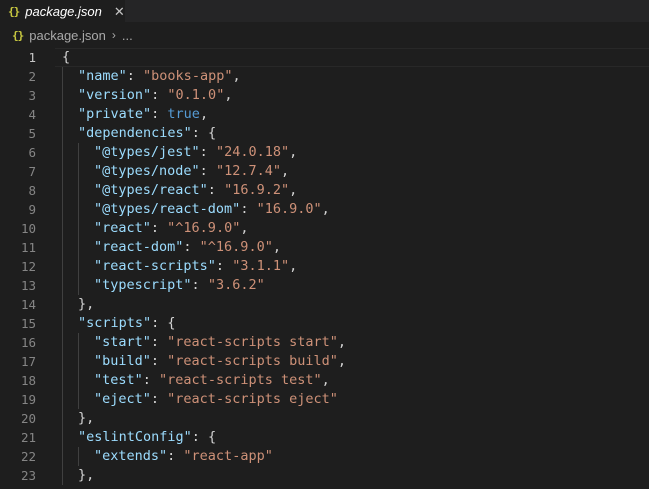 This screenshot has height=489, width=649. I want to click on json-string: "3.1.1", so click(261, 266).